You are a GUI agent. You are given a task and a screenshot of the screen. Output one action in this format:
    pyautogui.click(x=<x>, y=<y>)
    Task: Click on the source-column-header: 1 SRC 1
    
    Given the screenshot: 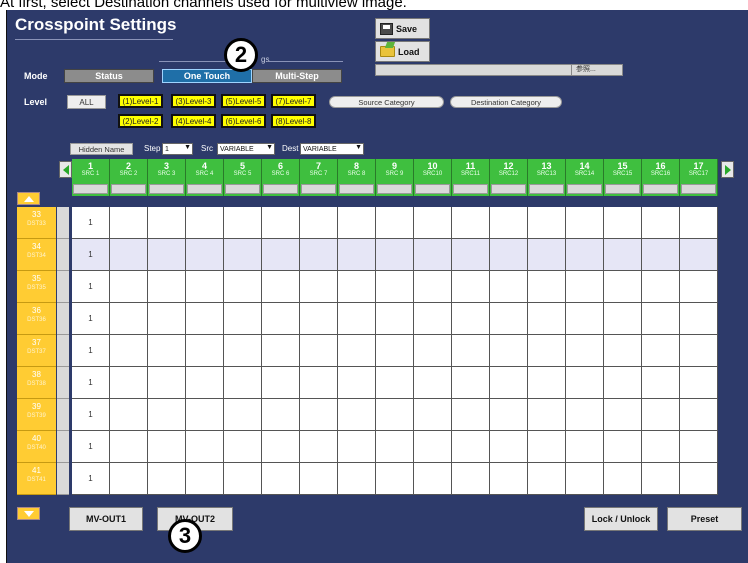 What is the action you would take?
    pyautogui.click(x=91, y=177)
    